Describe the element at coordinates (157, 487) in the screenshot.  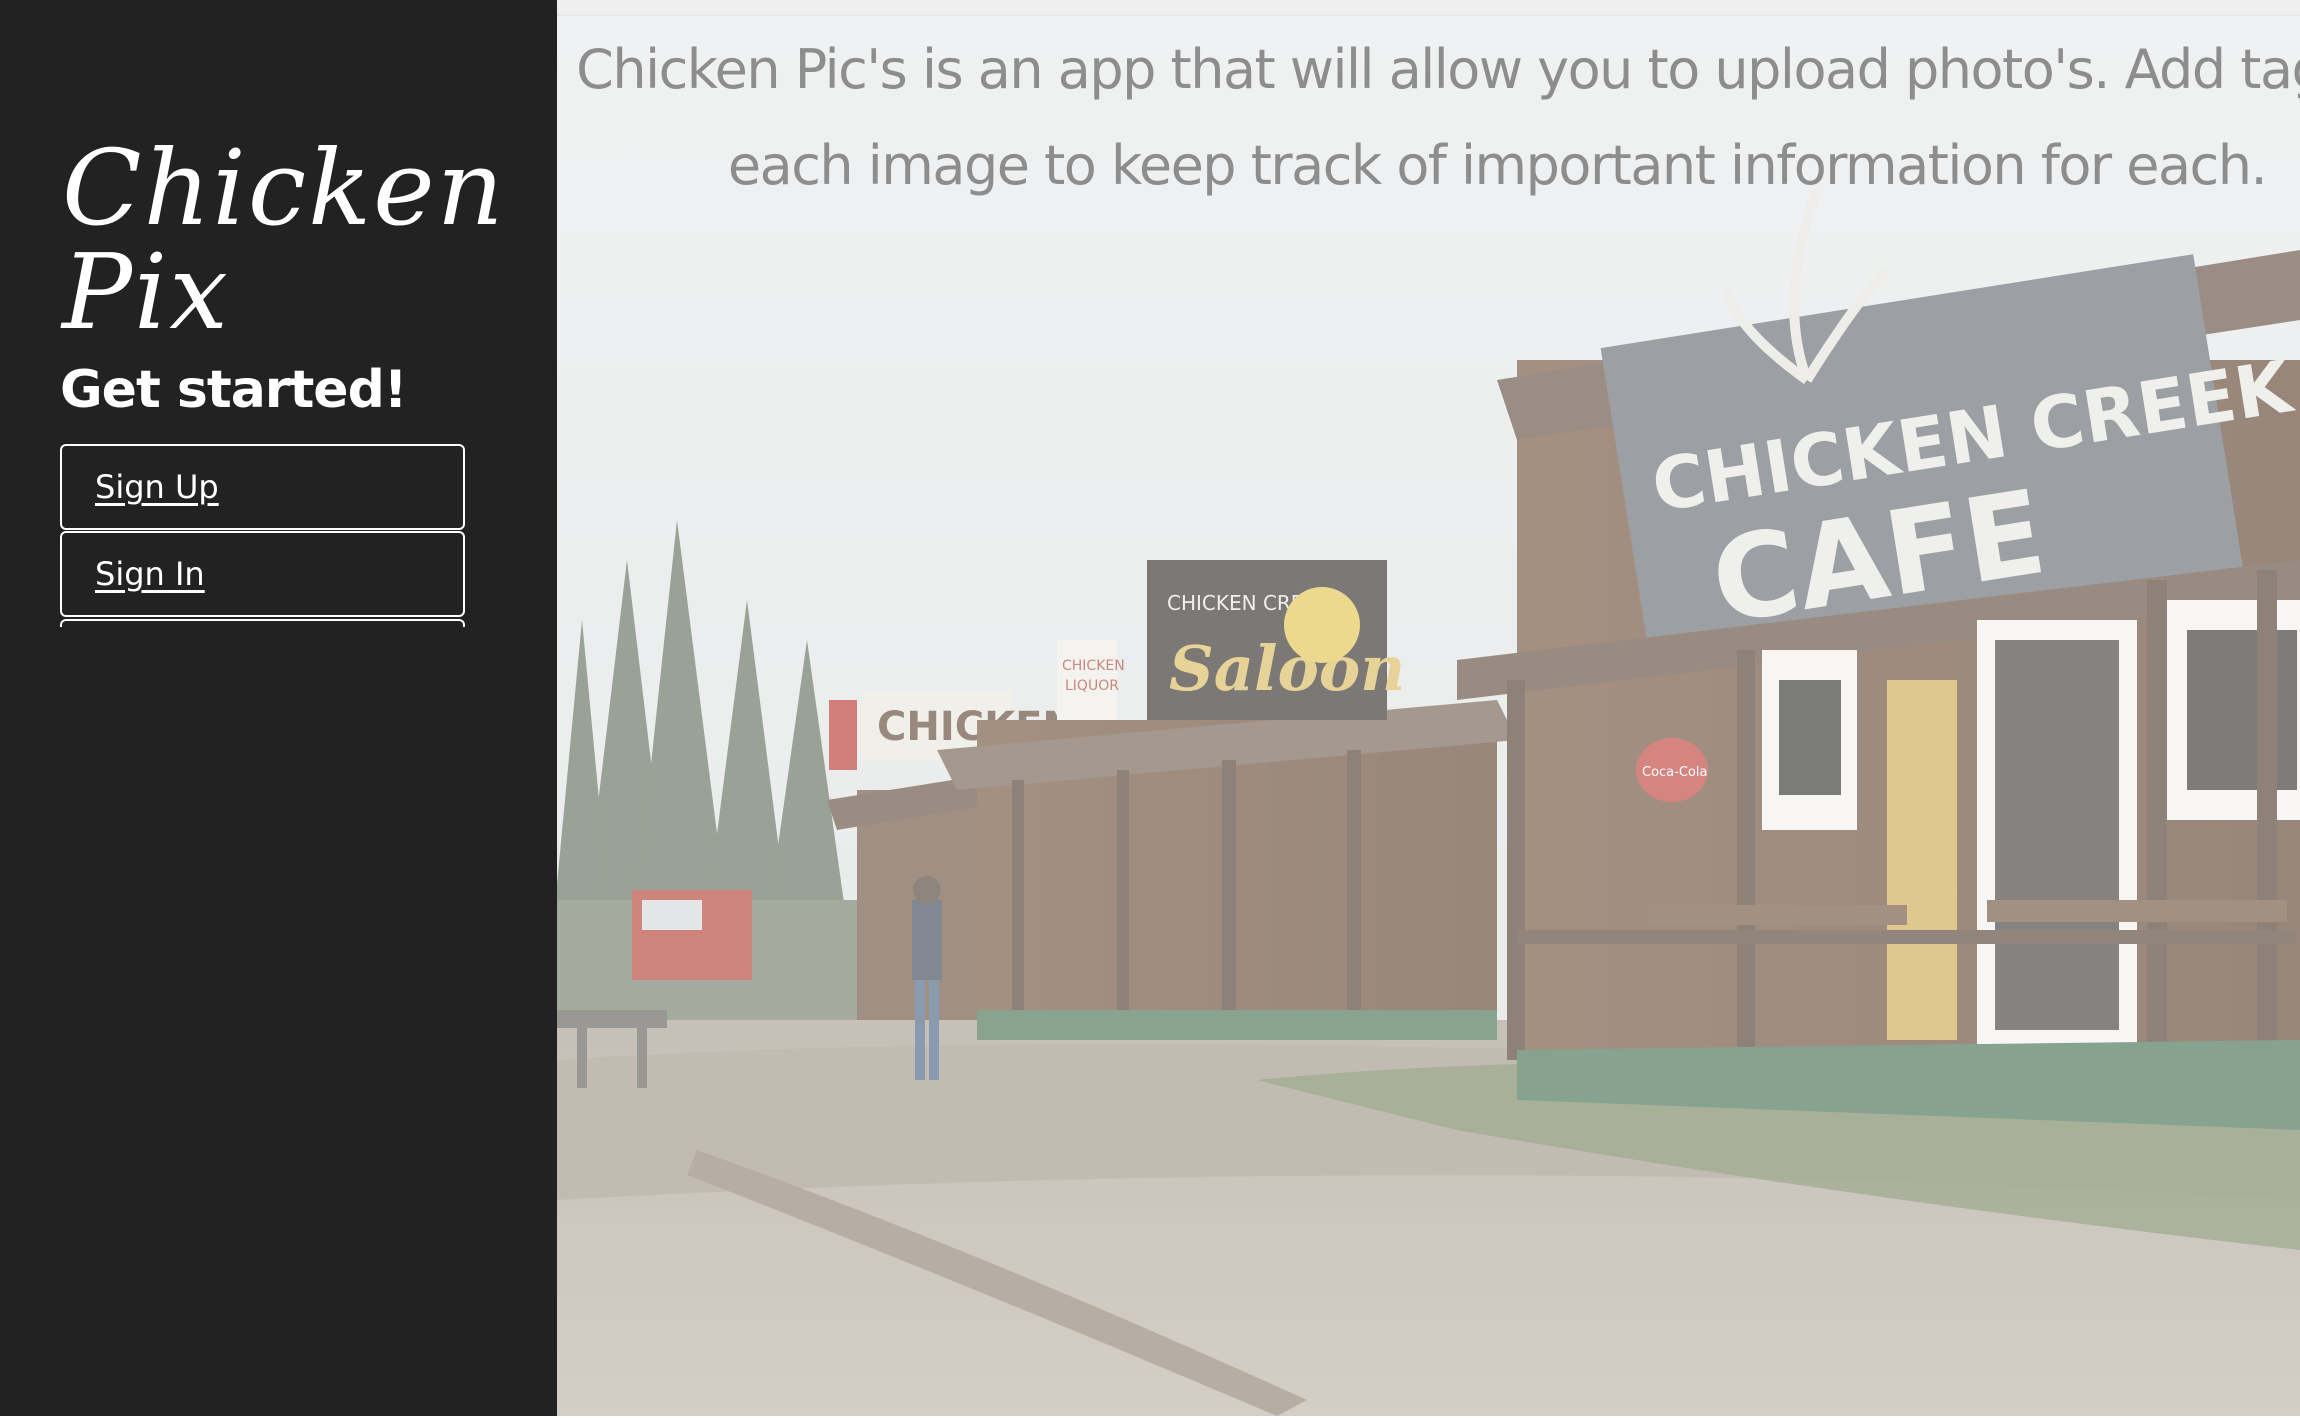
I see `sign-up-label: Sign Up` at that location.